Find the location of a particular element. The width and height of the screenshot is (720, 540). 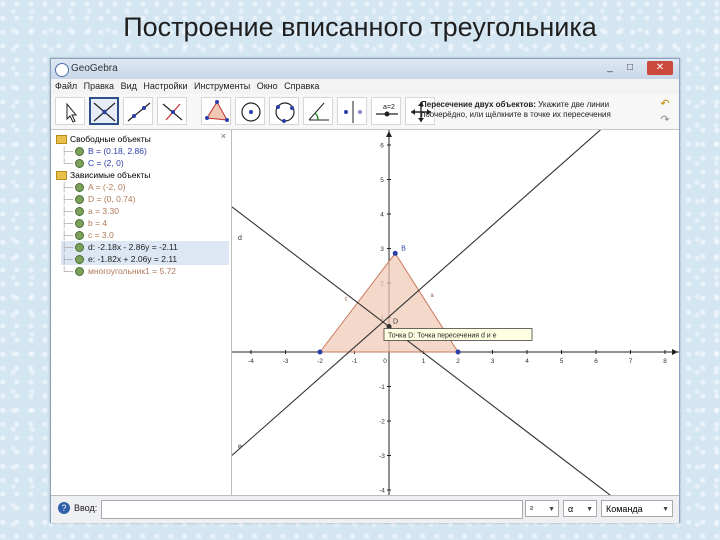

point-c is located at coordinates (458, 352).